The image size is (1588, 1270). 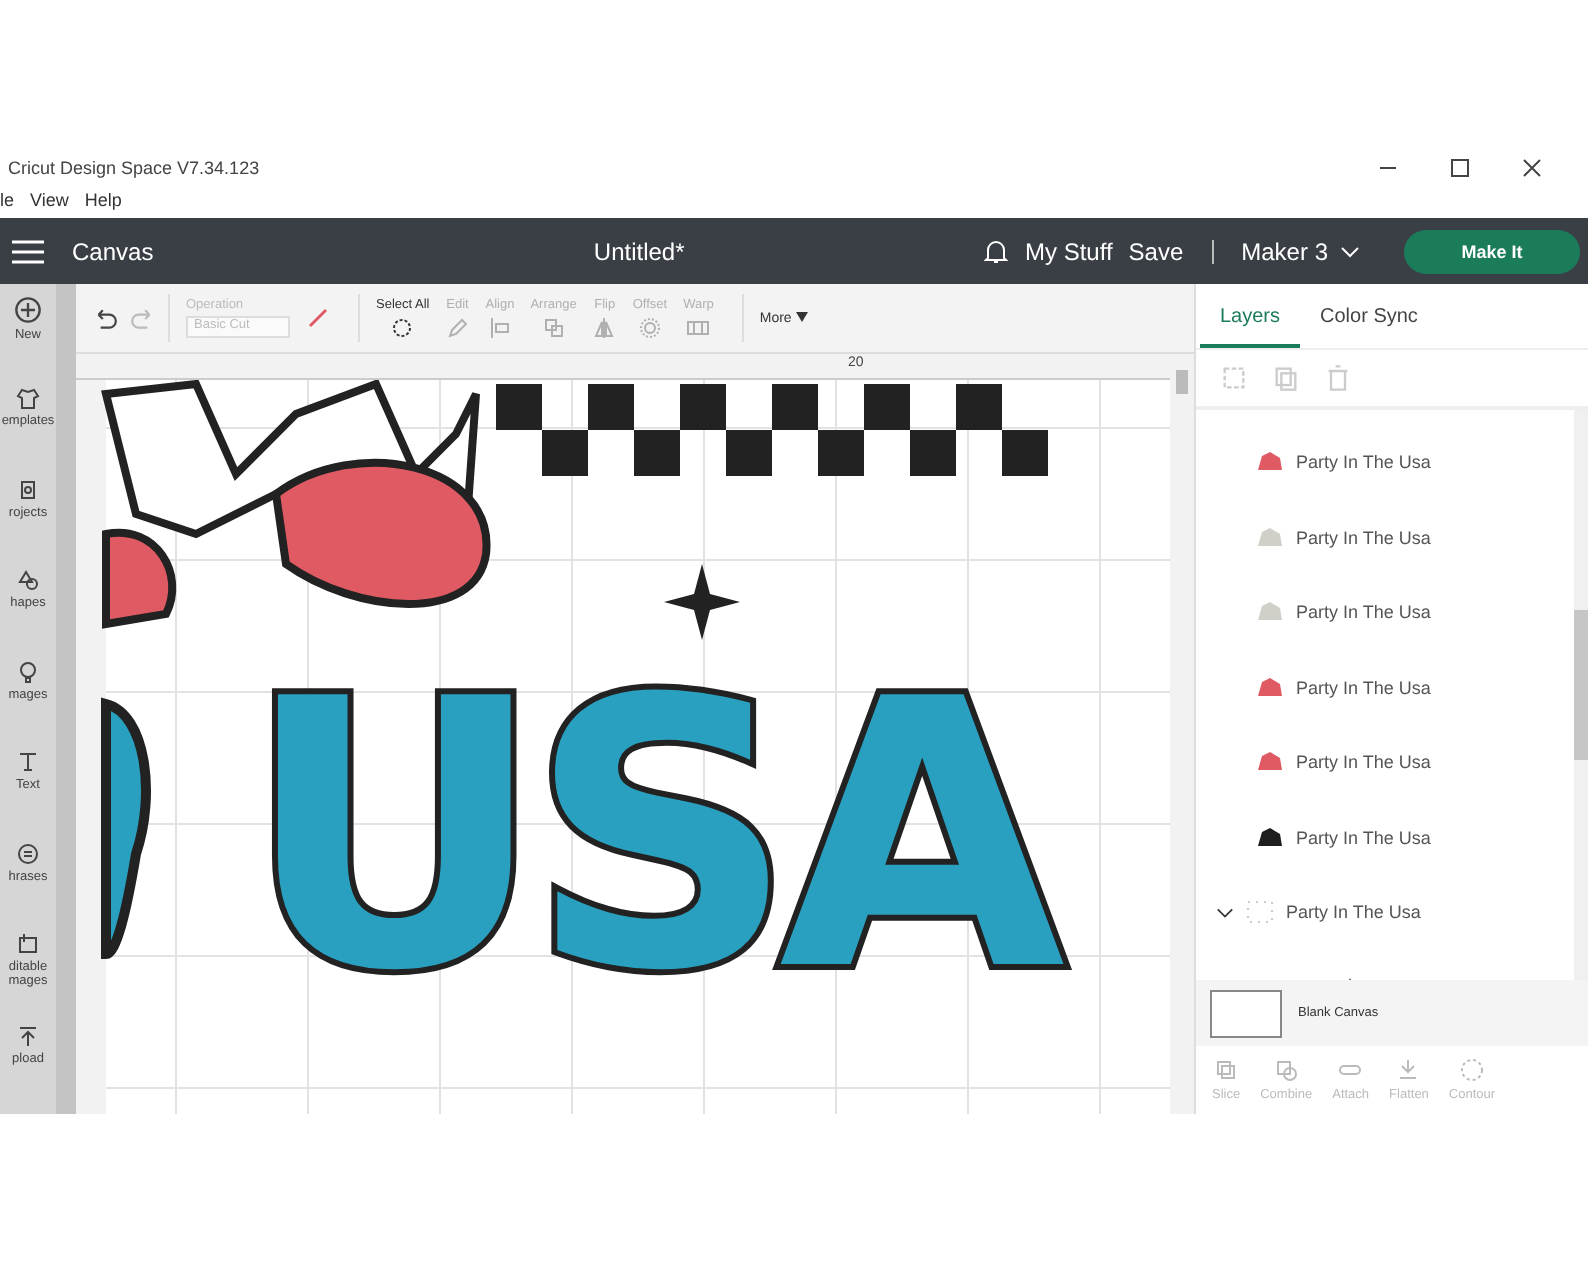 I want to click on make-it-button: Make It, so click(x=1492, y=251).